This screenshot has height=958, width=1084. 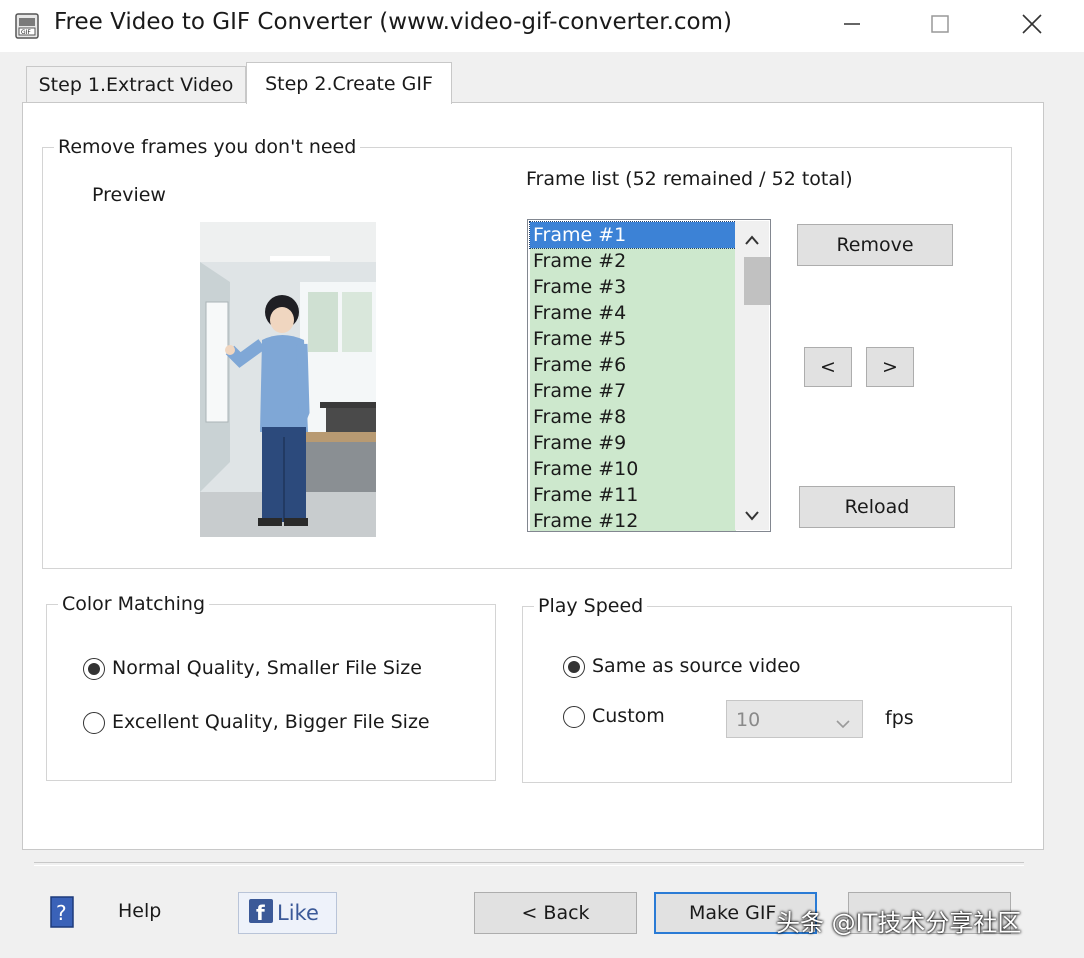 I want to click on close-button, so click(x=1032, y=26).